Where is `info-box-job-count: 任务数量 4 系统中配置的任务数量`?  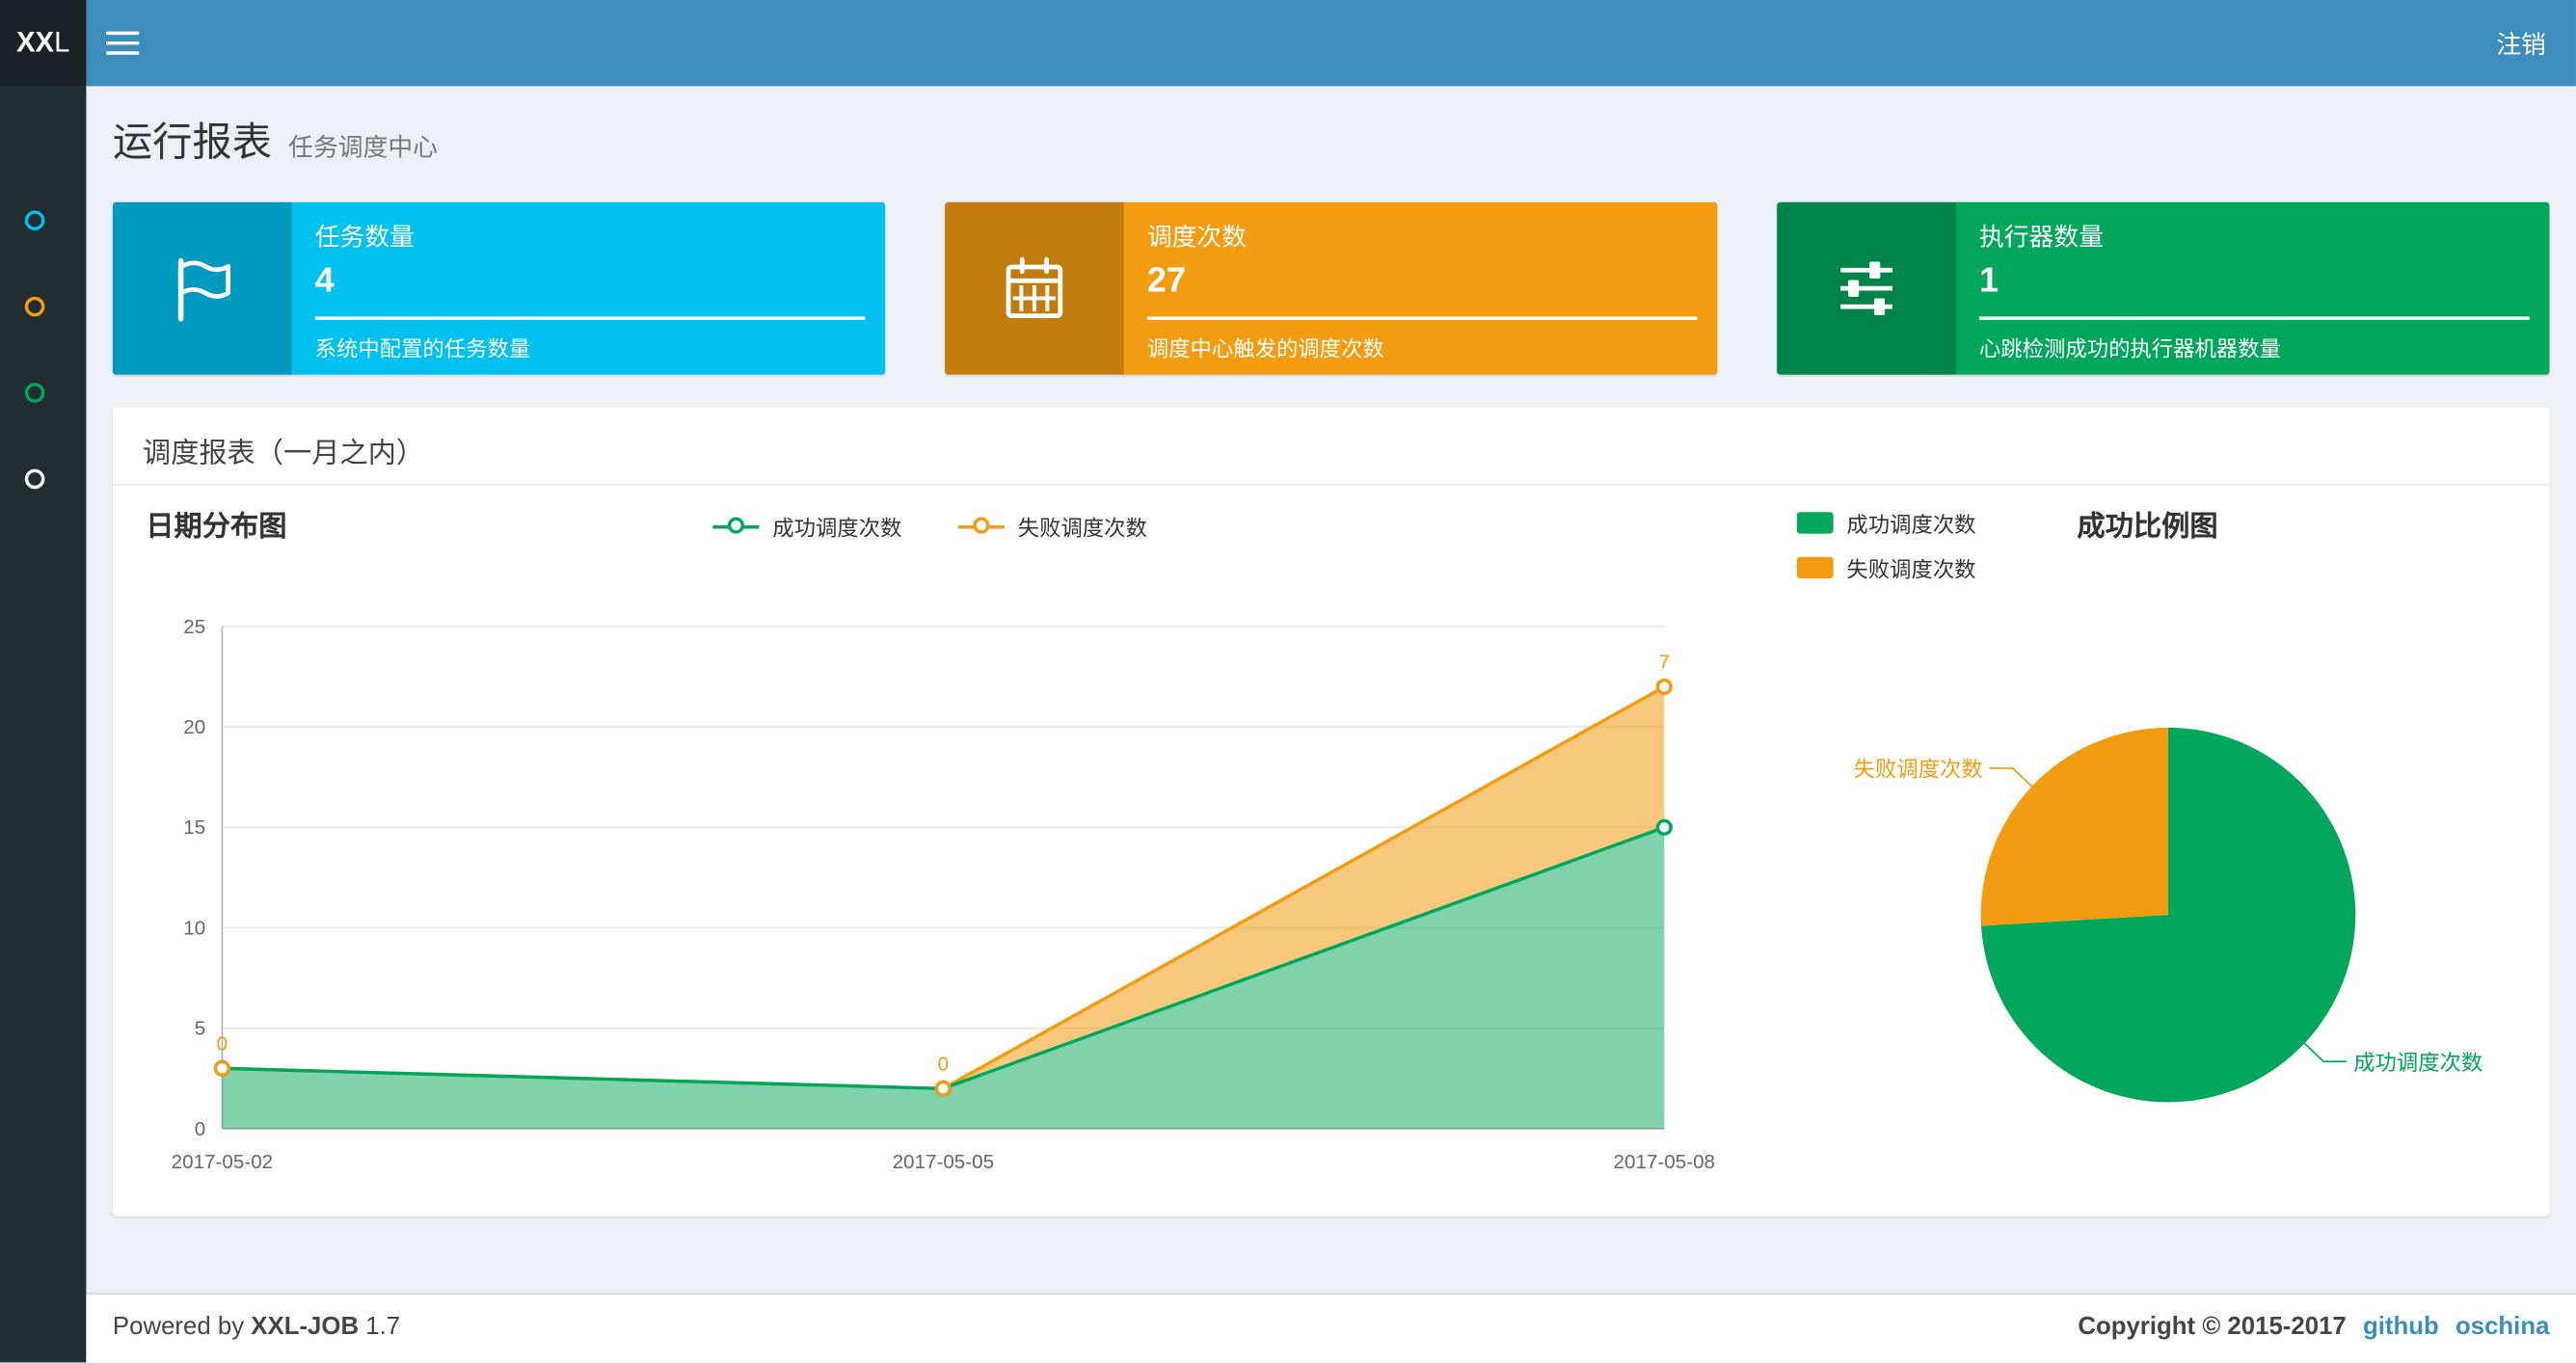
info-box-job-count: 任务数量 4 系统中配置的任务数量 is located at coordinates (499, 288).